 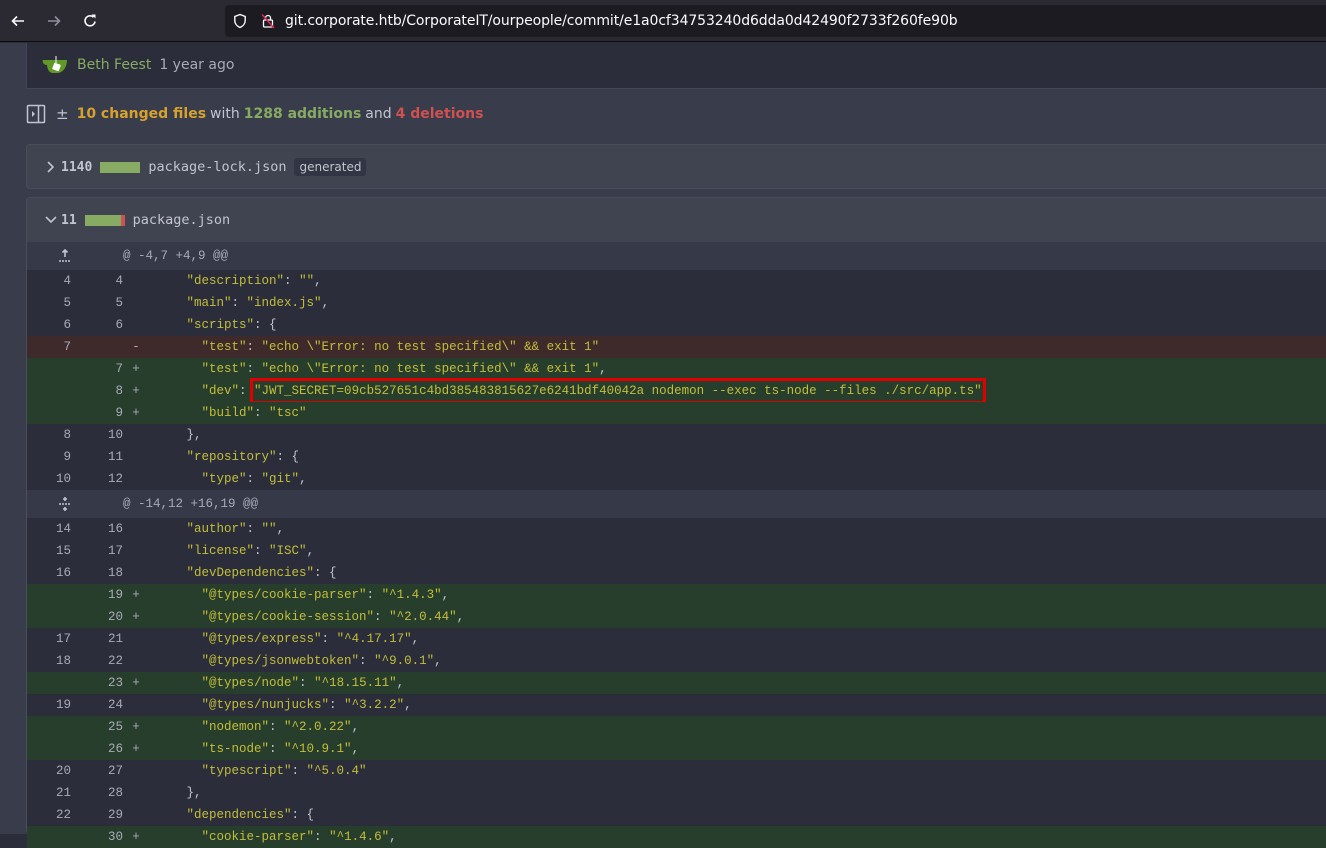 I want to click on old-line-number: 9, so click(x=54, y=457).